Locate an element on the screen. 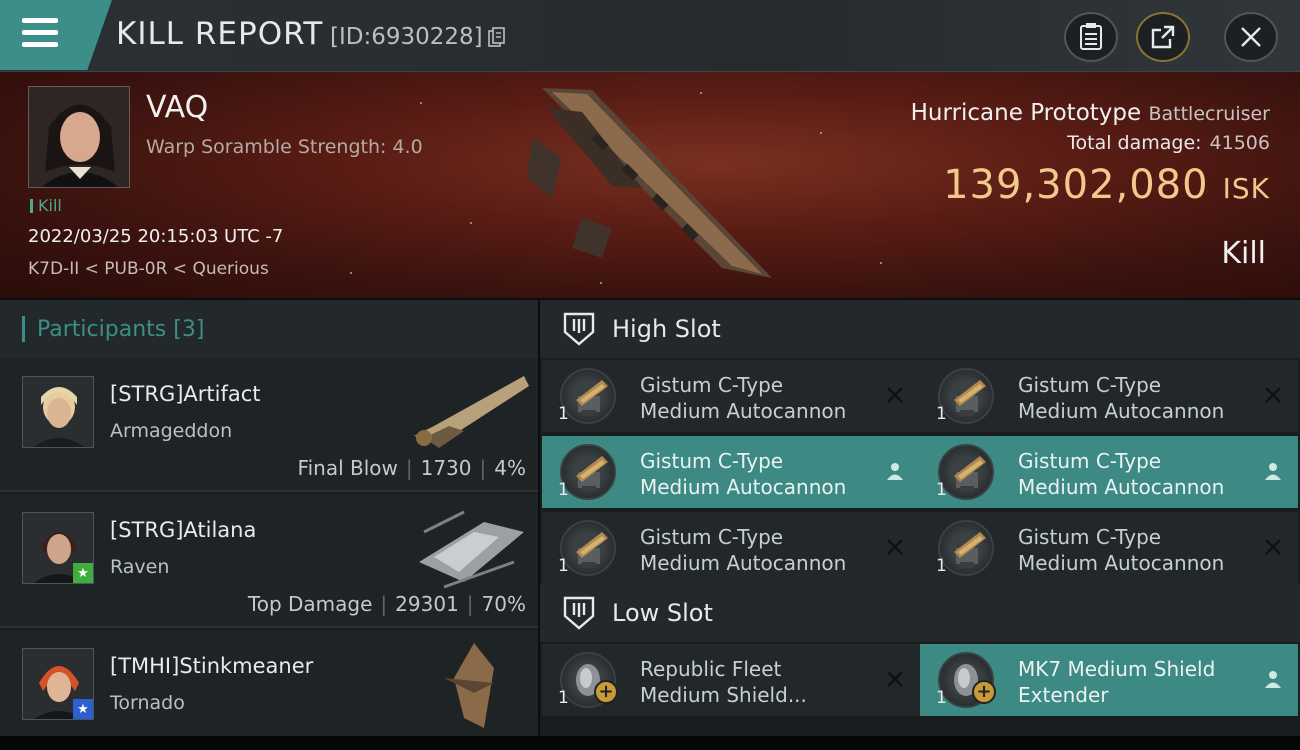 The image size is (1300, 750). low-slot-icon is located at coordinates (579, 613).